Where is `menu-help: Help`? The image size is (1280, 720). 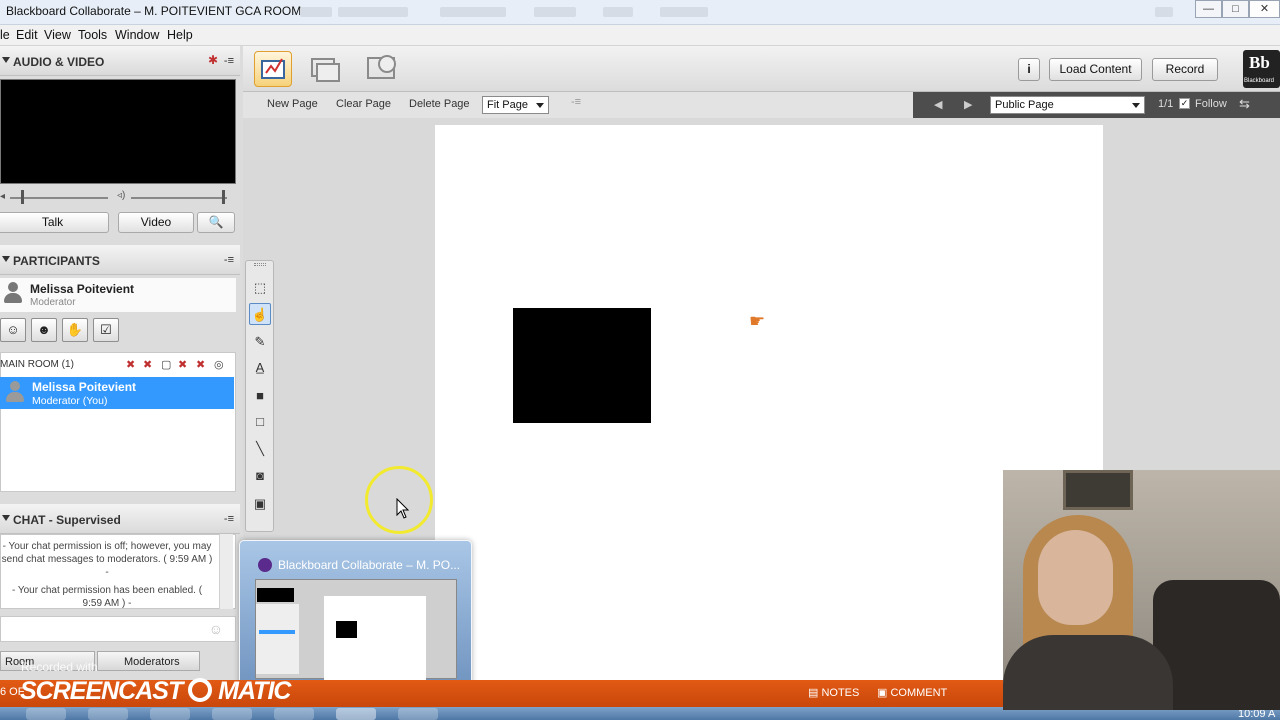 menu-help: Help is located at coordinates (180, 35).